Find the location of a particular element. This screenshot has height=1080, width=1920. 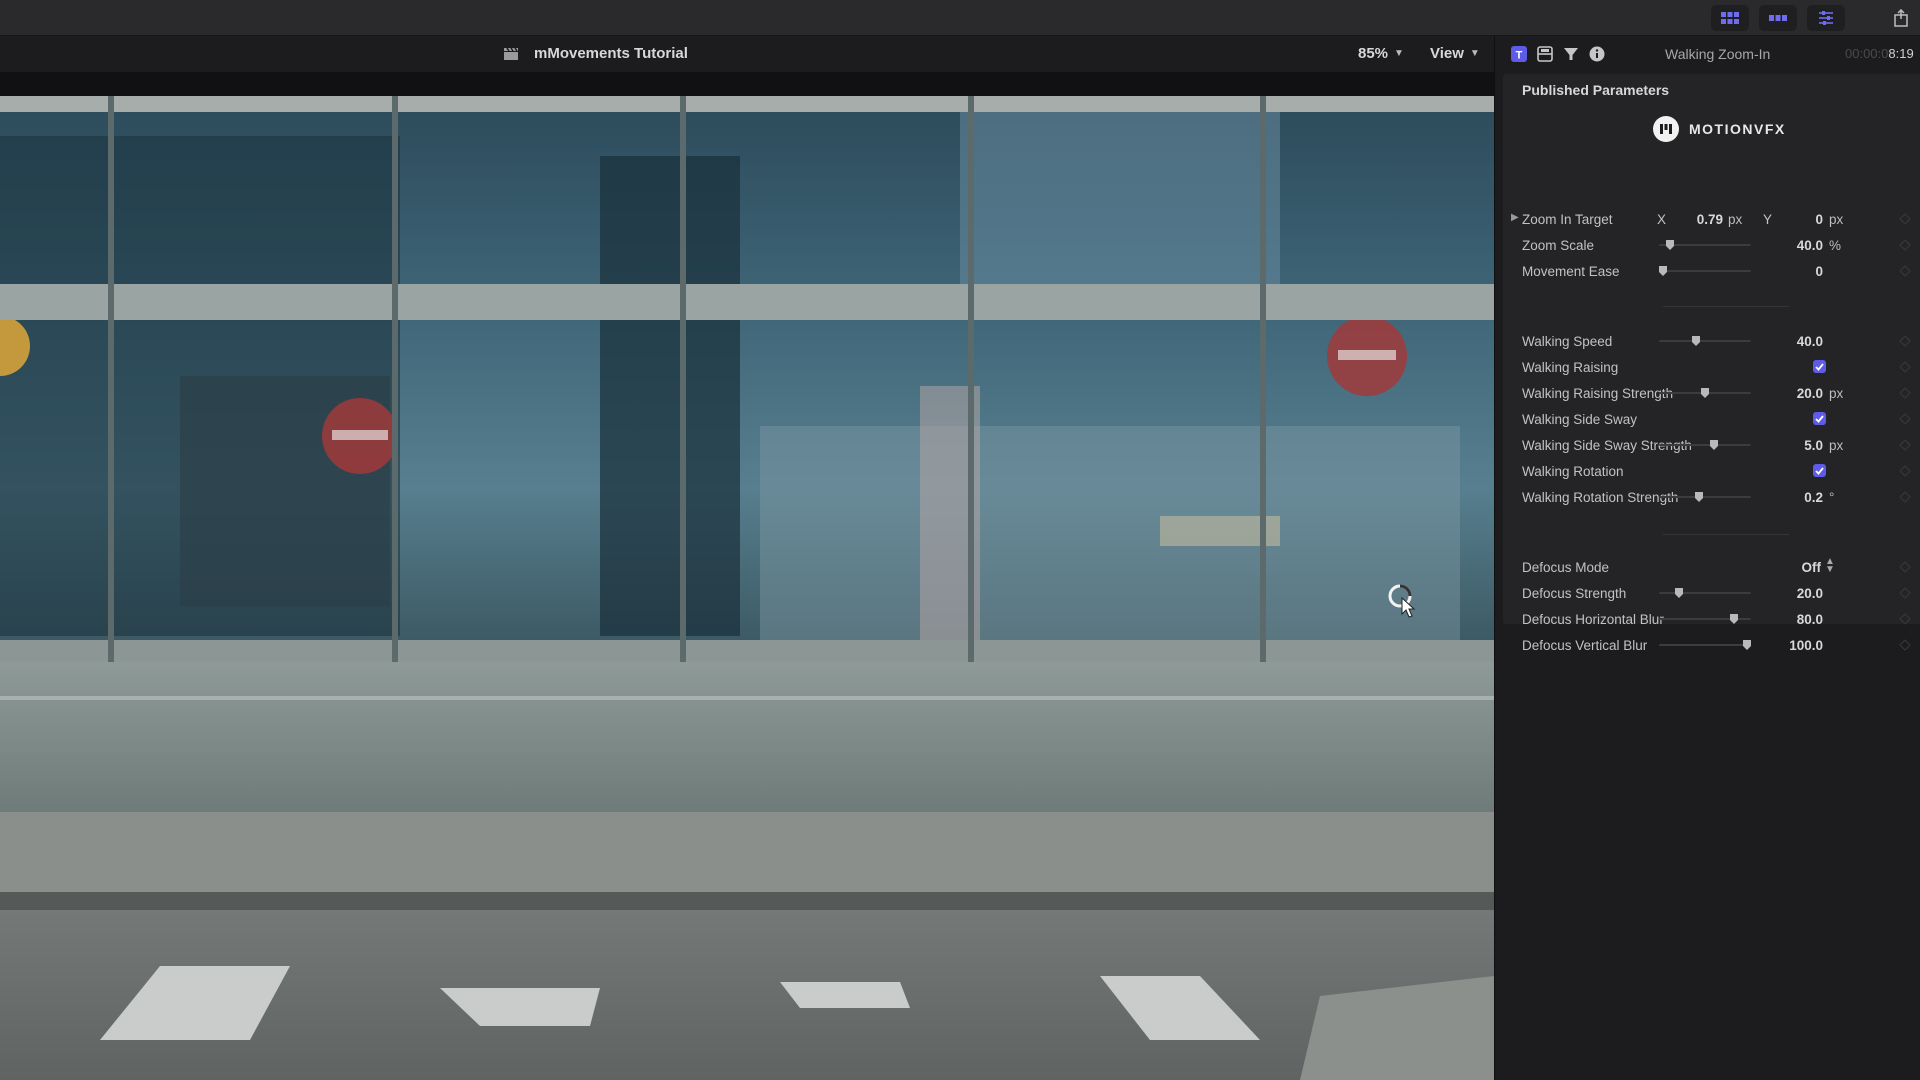

param-zoom-in-target: ▶ Zoom In Target X 0.79 px Y 0 px is located at coordinates (1711, 219).